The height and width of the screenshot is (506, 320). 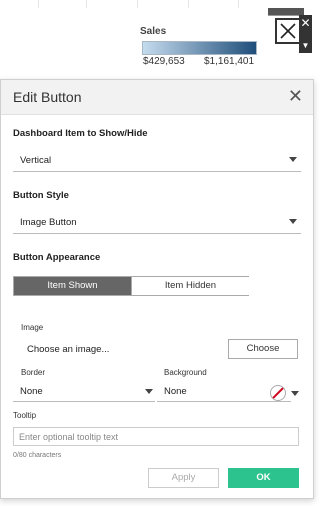 I want to click on close-image-icon, so click(x=288, y=31).